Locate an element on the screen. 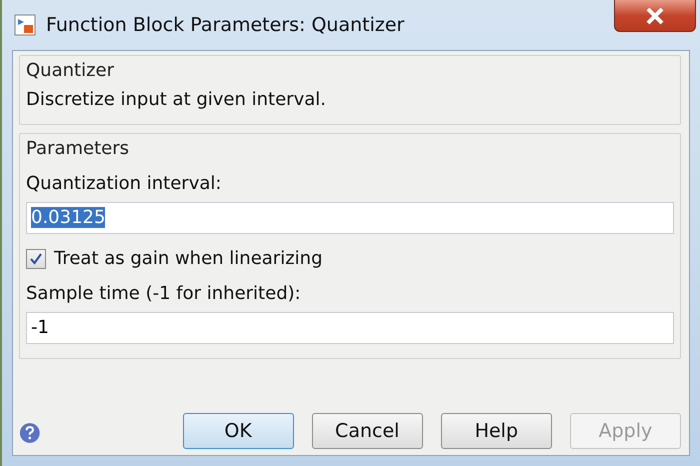  input-field: -1 is located at coordinates (350, 328).